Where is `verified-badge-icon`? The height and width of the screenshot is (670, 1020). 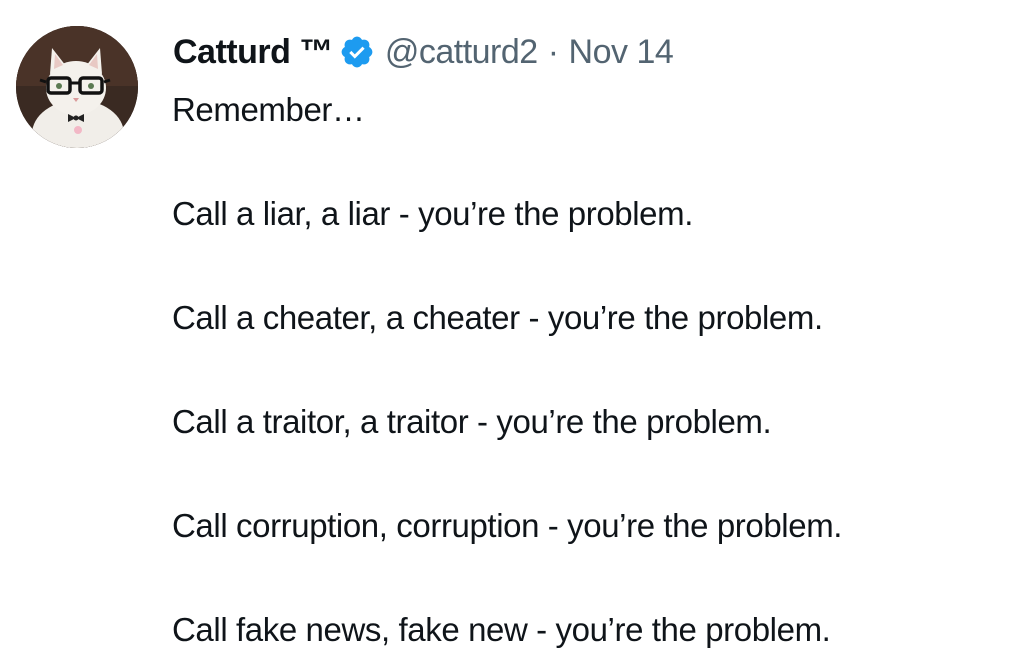 verified-badge-icon is located at coordinates (357, 52).